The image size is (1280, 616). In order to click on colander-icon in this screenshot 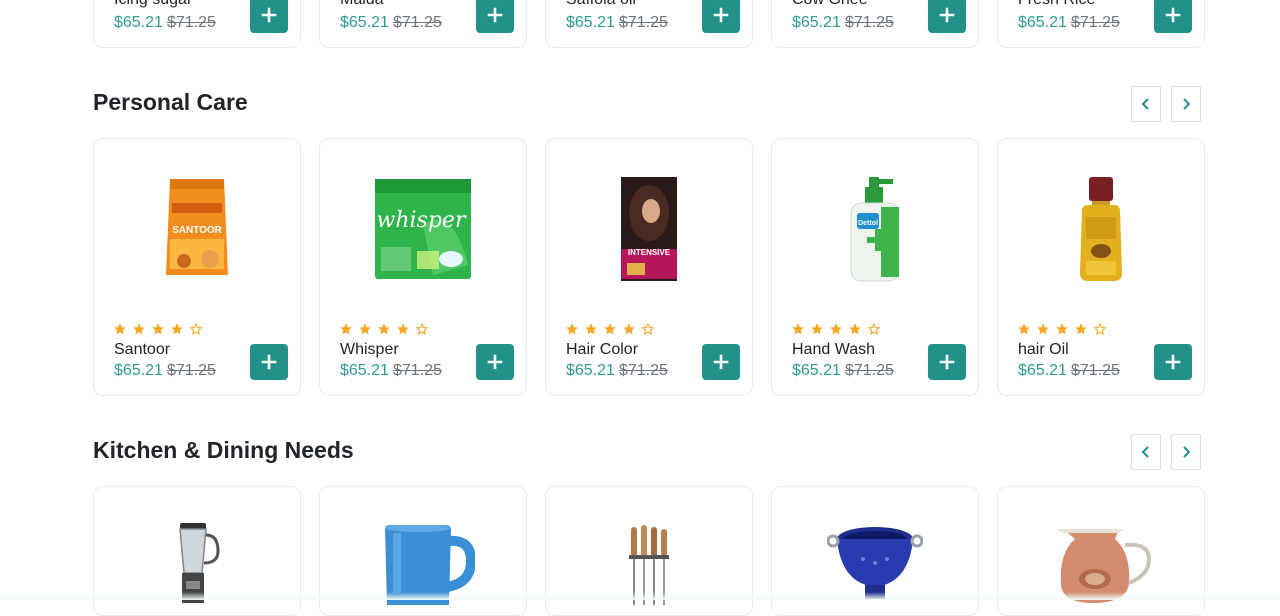, I will do `click(875, 563)`.